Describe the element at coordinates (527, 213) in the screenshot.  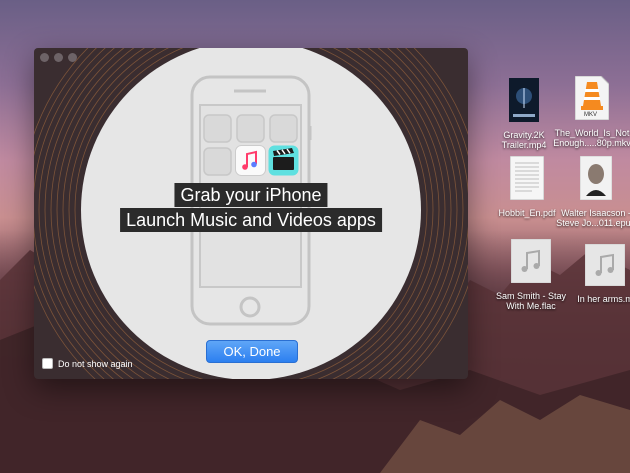
I see `file-name-line1: Hobbit_En.pdf` at that location.